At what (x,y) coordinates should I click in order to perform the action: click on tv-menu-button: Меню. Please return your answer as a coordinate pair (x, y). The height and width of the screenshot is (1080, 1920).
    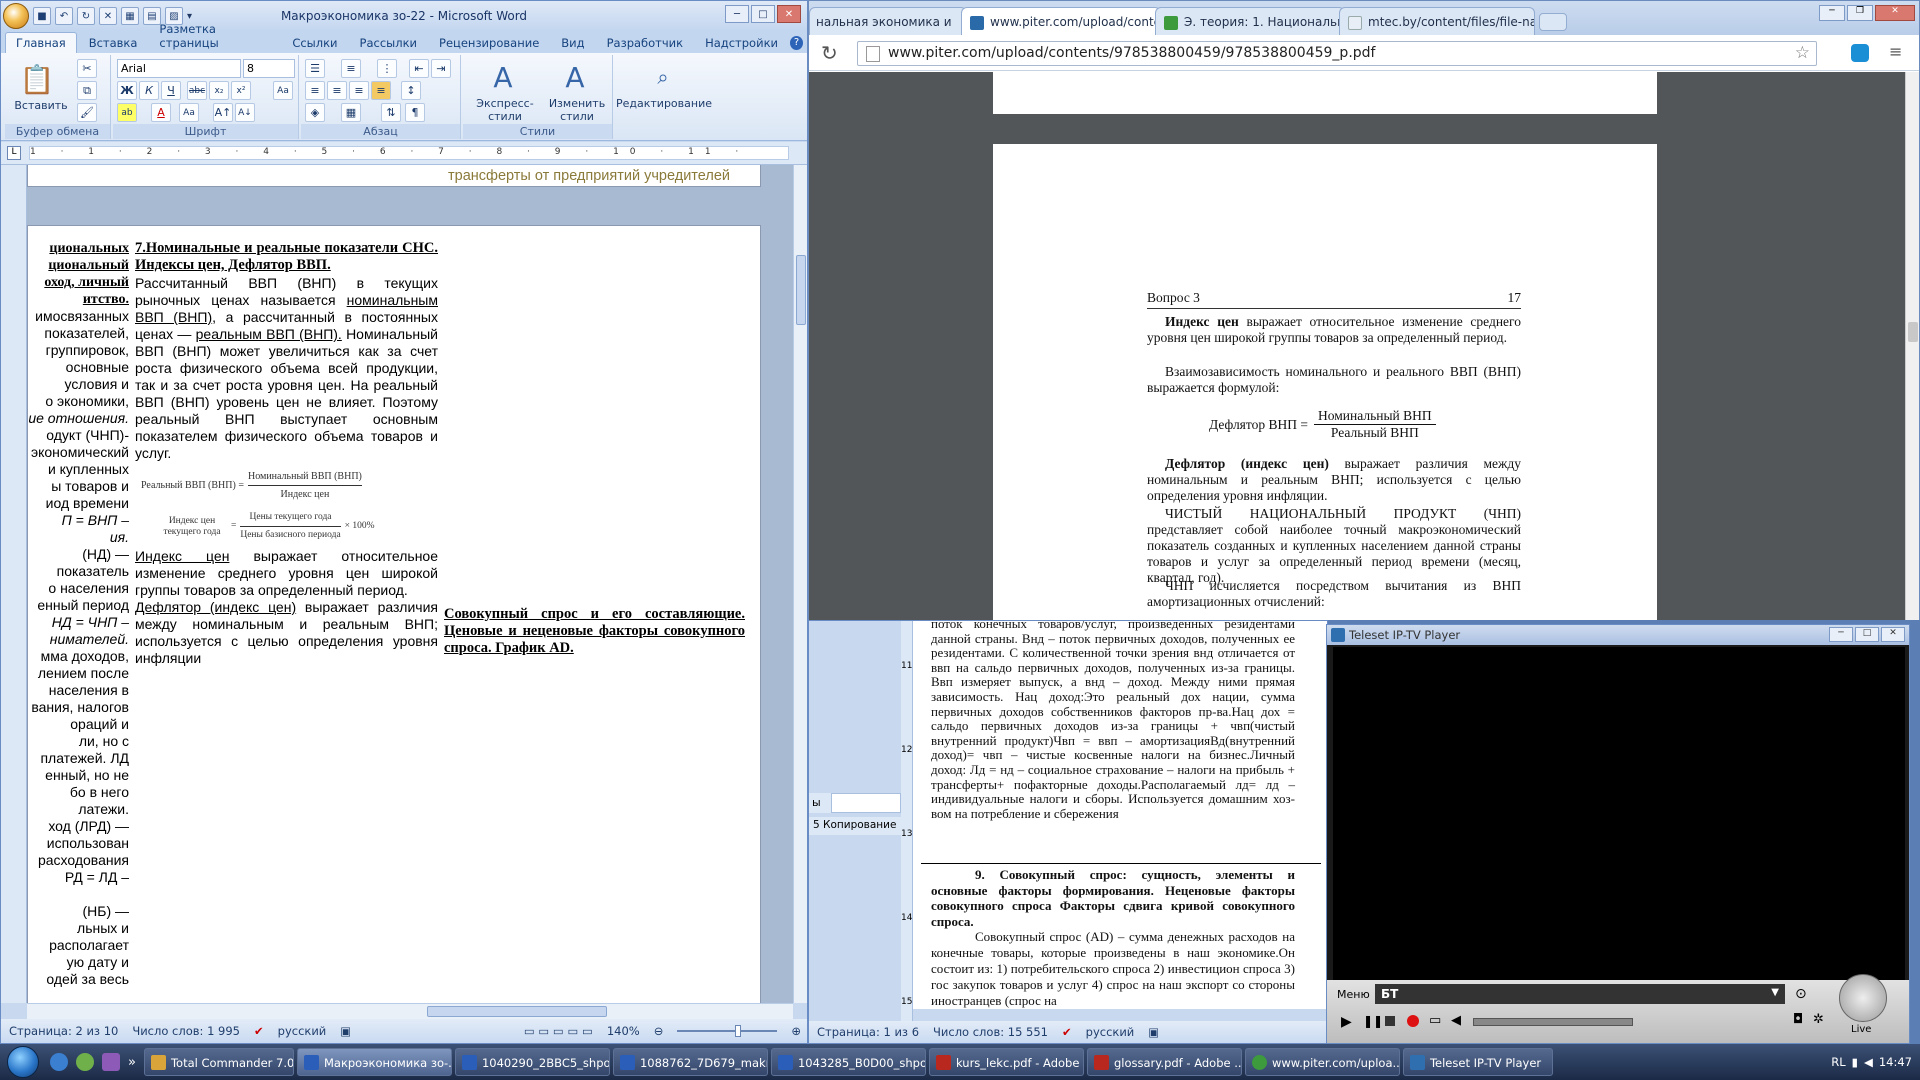
    Looking at the image, I should click on (1353, 994).